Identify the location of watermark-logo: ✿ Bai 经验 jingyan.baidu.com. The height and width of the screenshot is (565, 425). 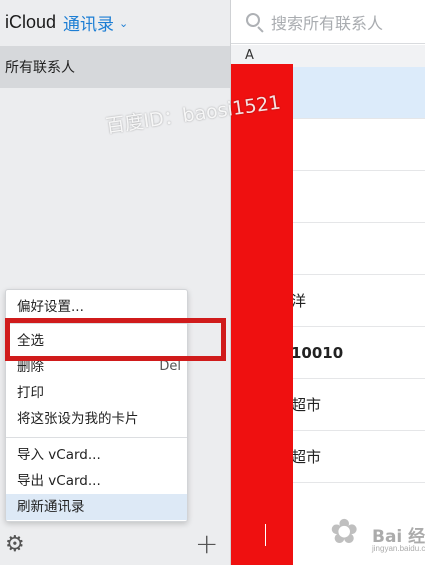
(353, 535).